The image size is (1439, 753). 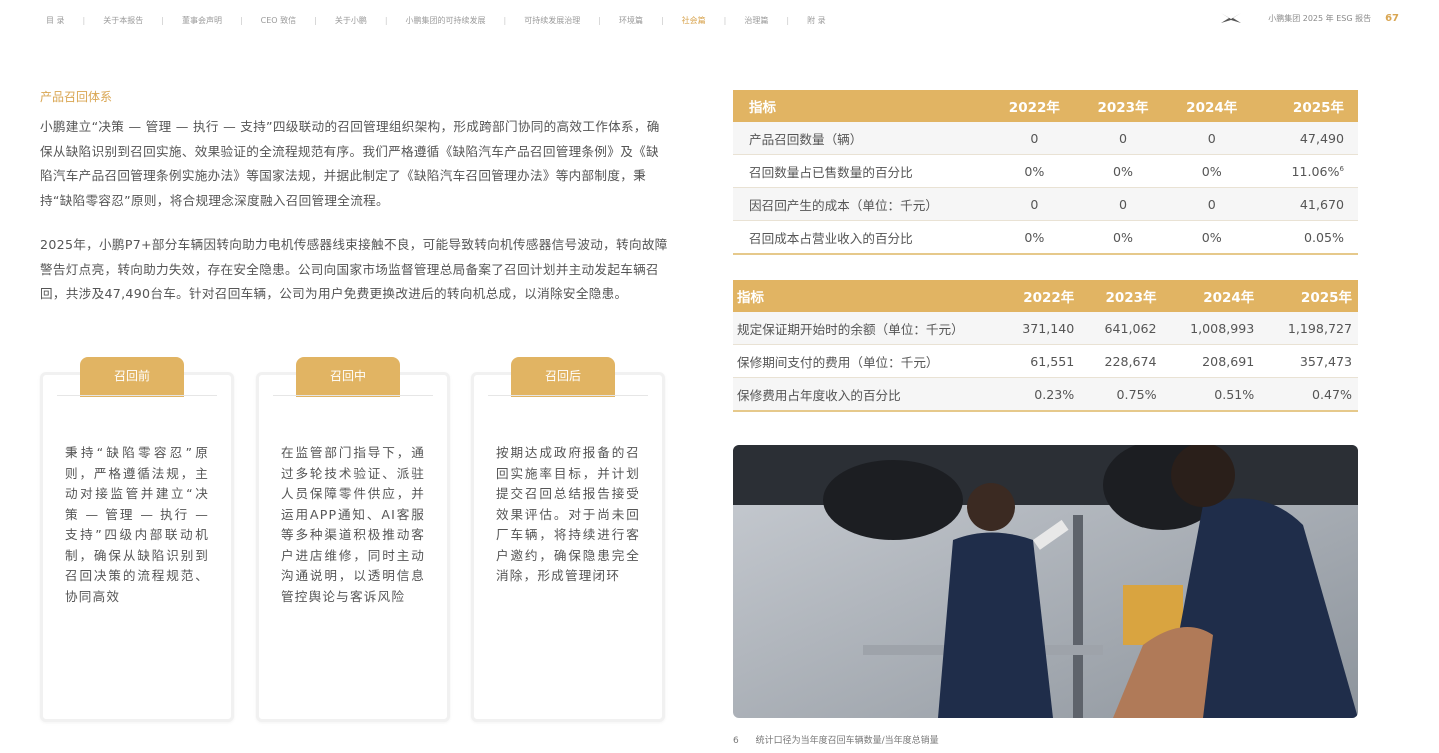 What do you see at coordinates (1039, 328) in the screenshot?
I see `table-cell: 371,140` at bounding box center [1039, 328].